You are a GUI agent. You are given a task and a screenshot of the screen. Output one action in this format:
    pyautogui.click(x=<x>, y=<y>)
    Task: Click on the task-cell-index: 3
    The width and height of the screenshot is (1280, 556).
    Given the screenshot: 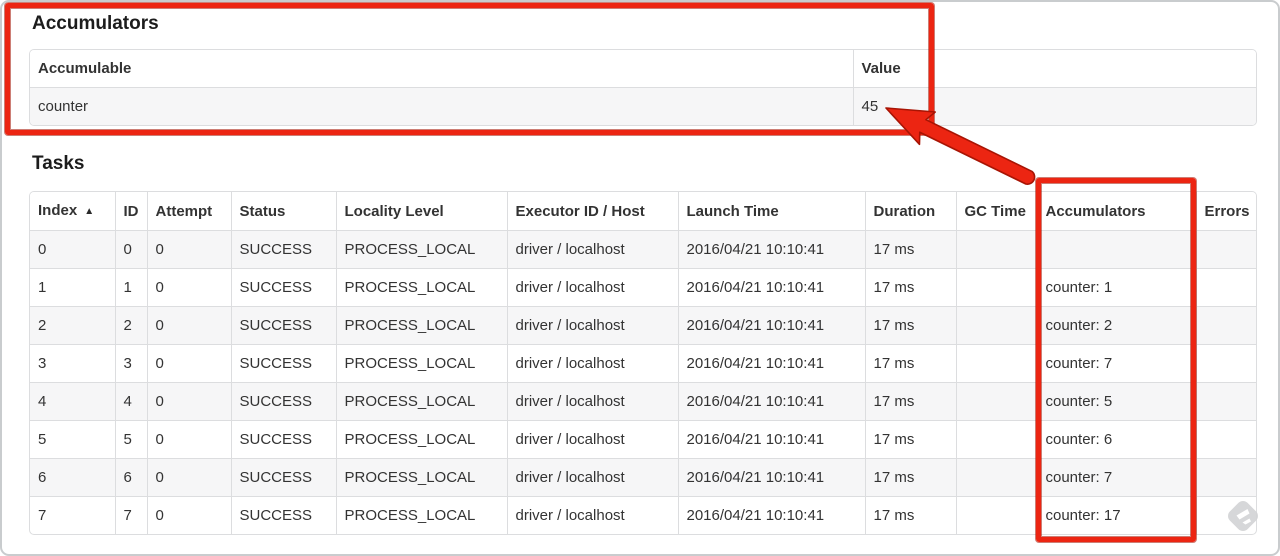 What is the action you would take?
    pyautogui.click(x=72, y=363)
    